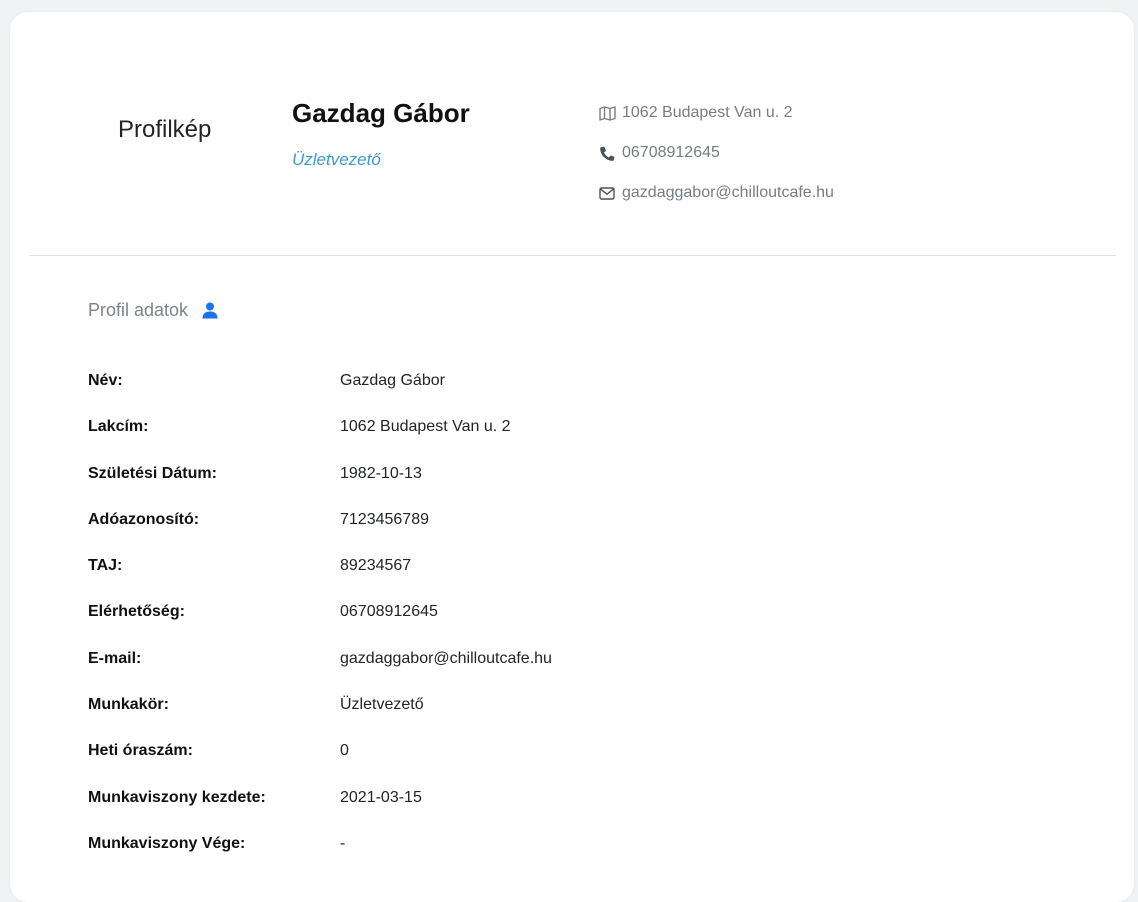 The image size is (1138, 902). What do you see at coordinates (384, 519) in the screenshot?
I see `detail-value: 7123456789` at bounding box center [384, 519].